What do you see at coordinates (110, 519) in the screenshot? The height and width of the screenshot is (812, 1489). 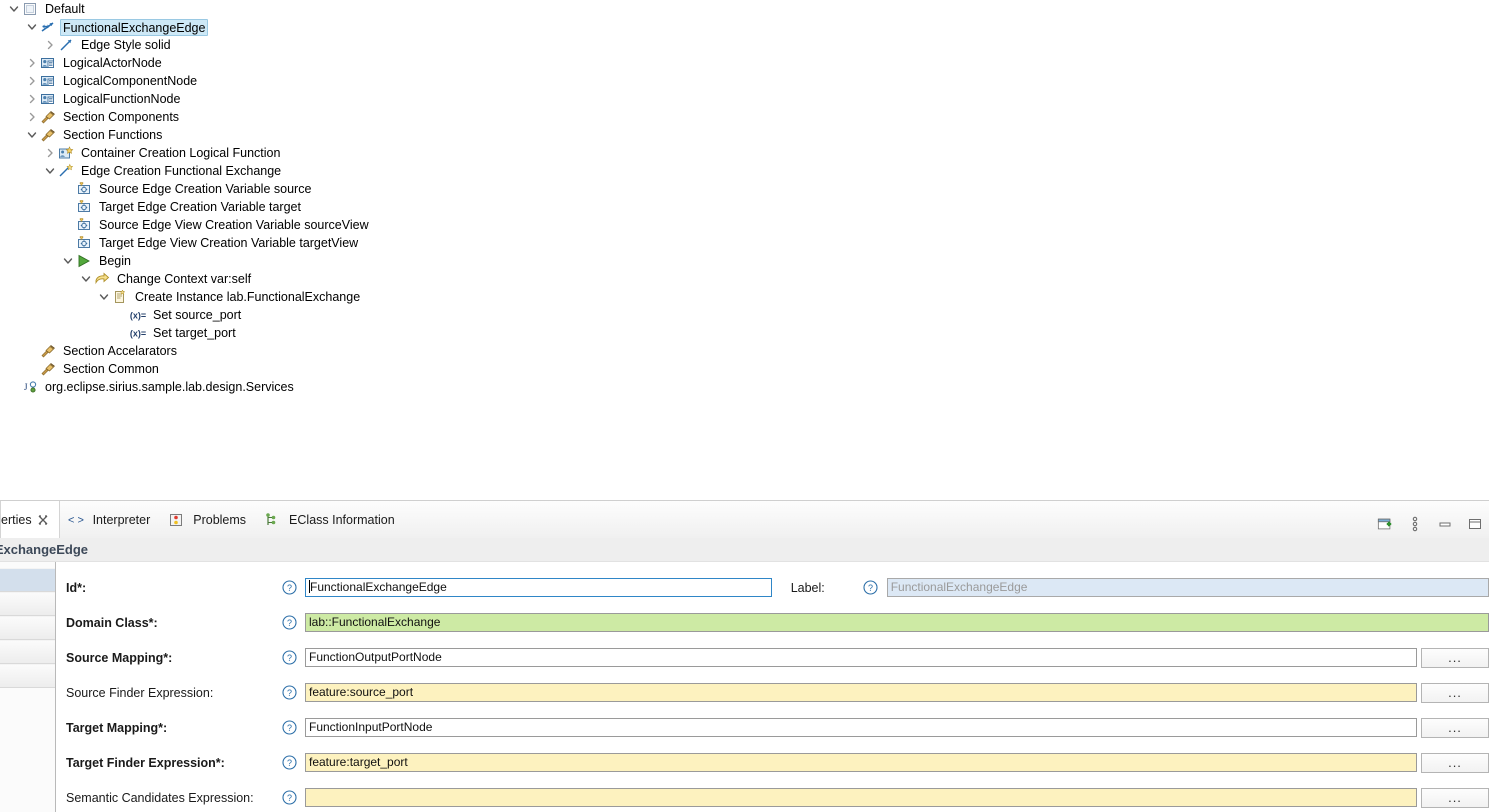 I see `view-tab: < > Interpreter` at bounding box center [110, 519].